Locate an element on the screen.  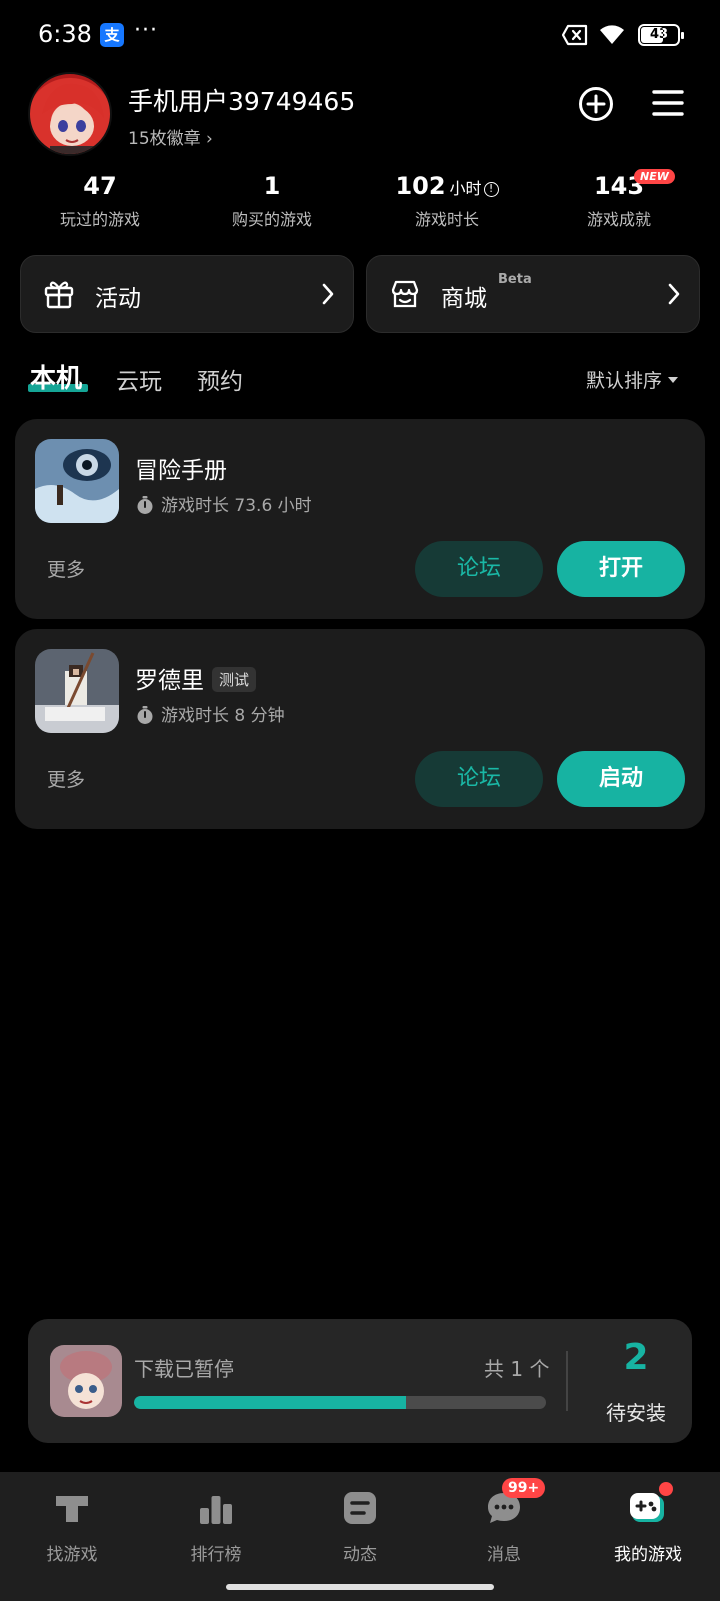
find-games-icon is located at coordinates (72, 1509).